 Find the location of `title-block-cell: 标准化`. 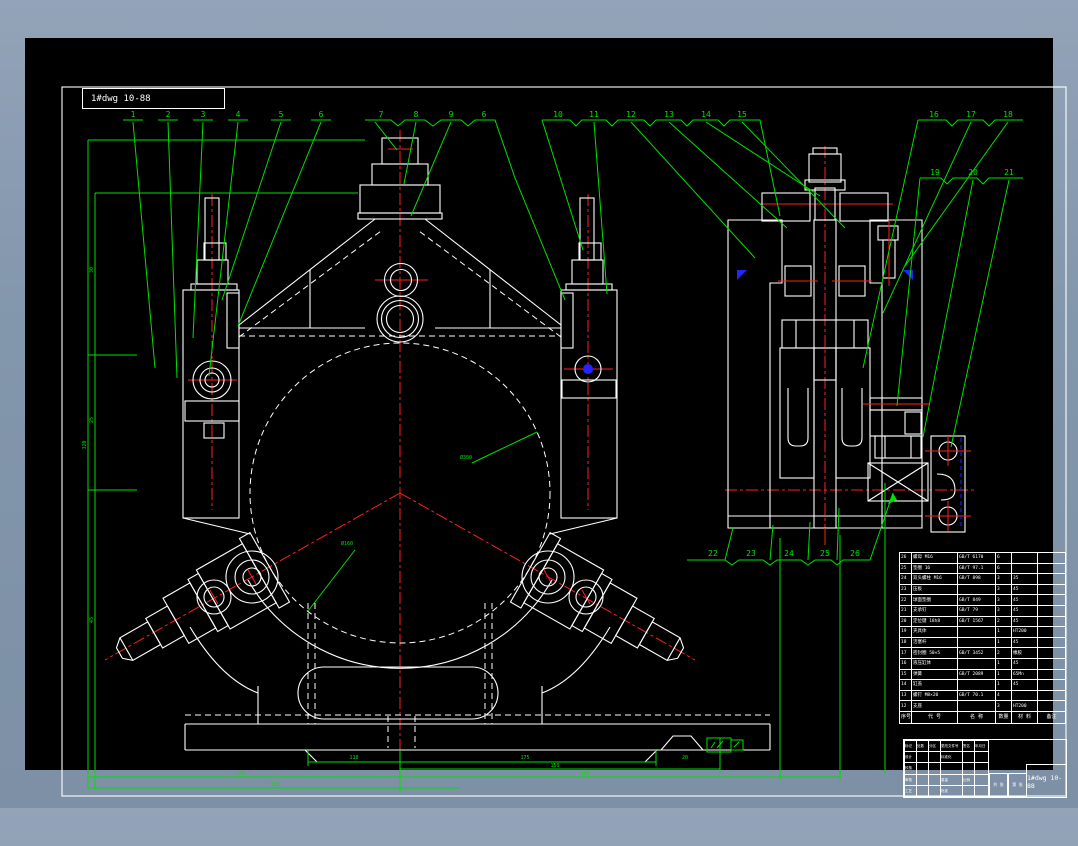

title-block-cell: 标准化 is located at coordinates (951, 757).